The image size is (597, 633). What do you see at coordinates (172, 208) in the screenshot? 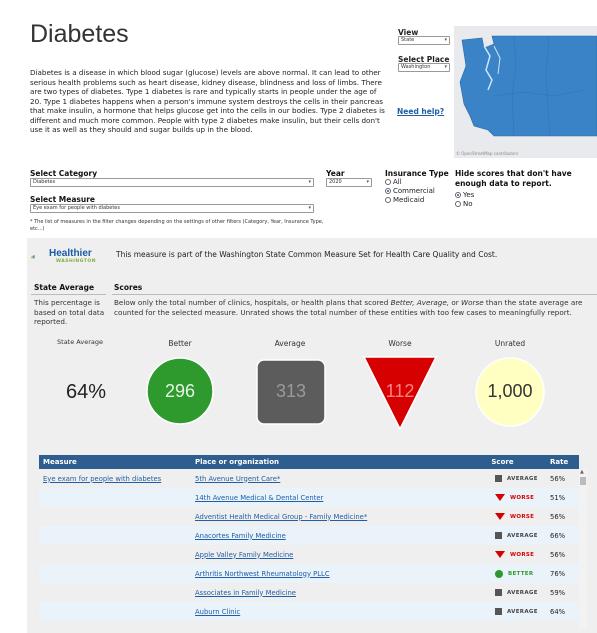
I see `measure-select: Eye exam for people with diabetes ▾` at bounding box center [172, 208].